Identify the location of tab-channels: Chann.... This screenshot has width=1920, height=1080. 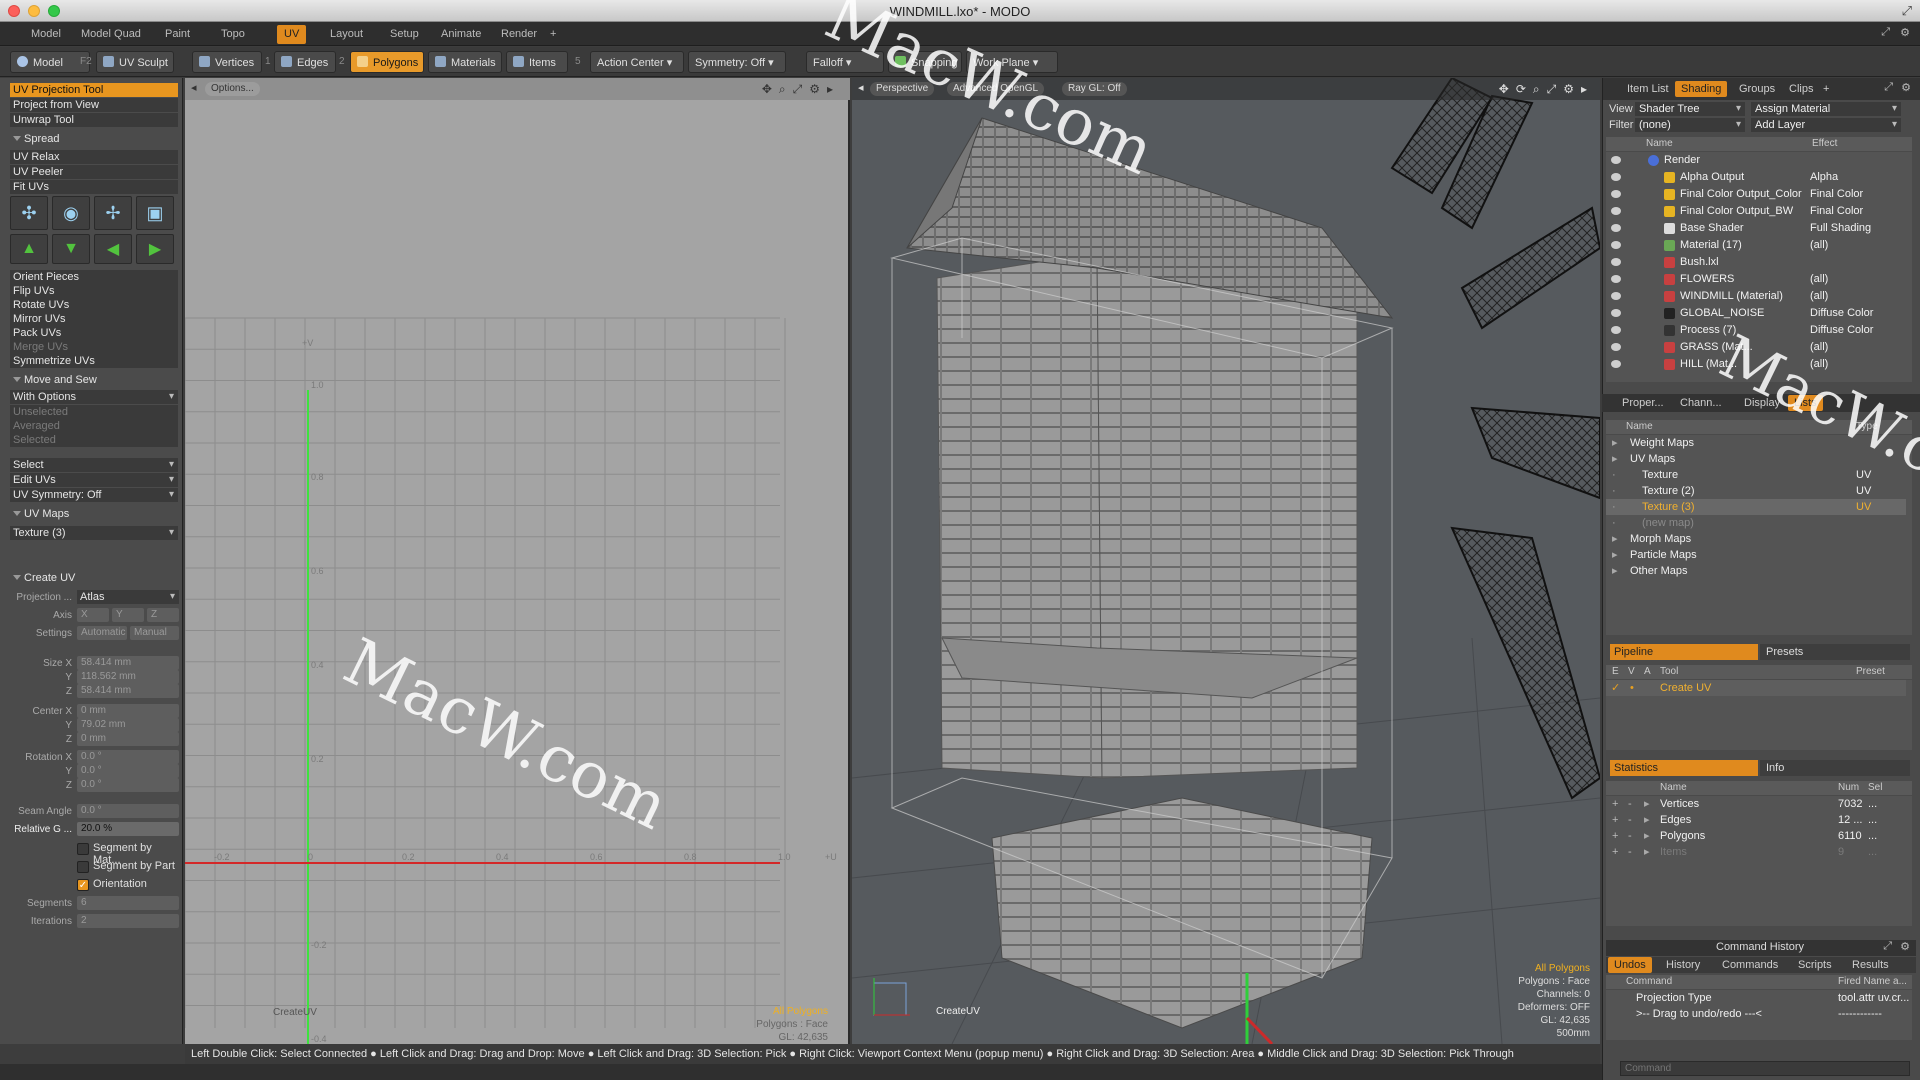
(1701, 403).